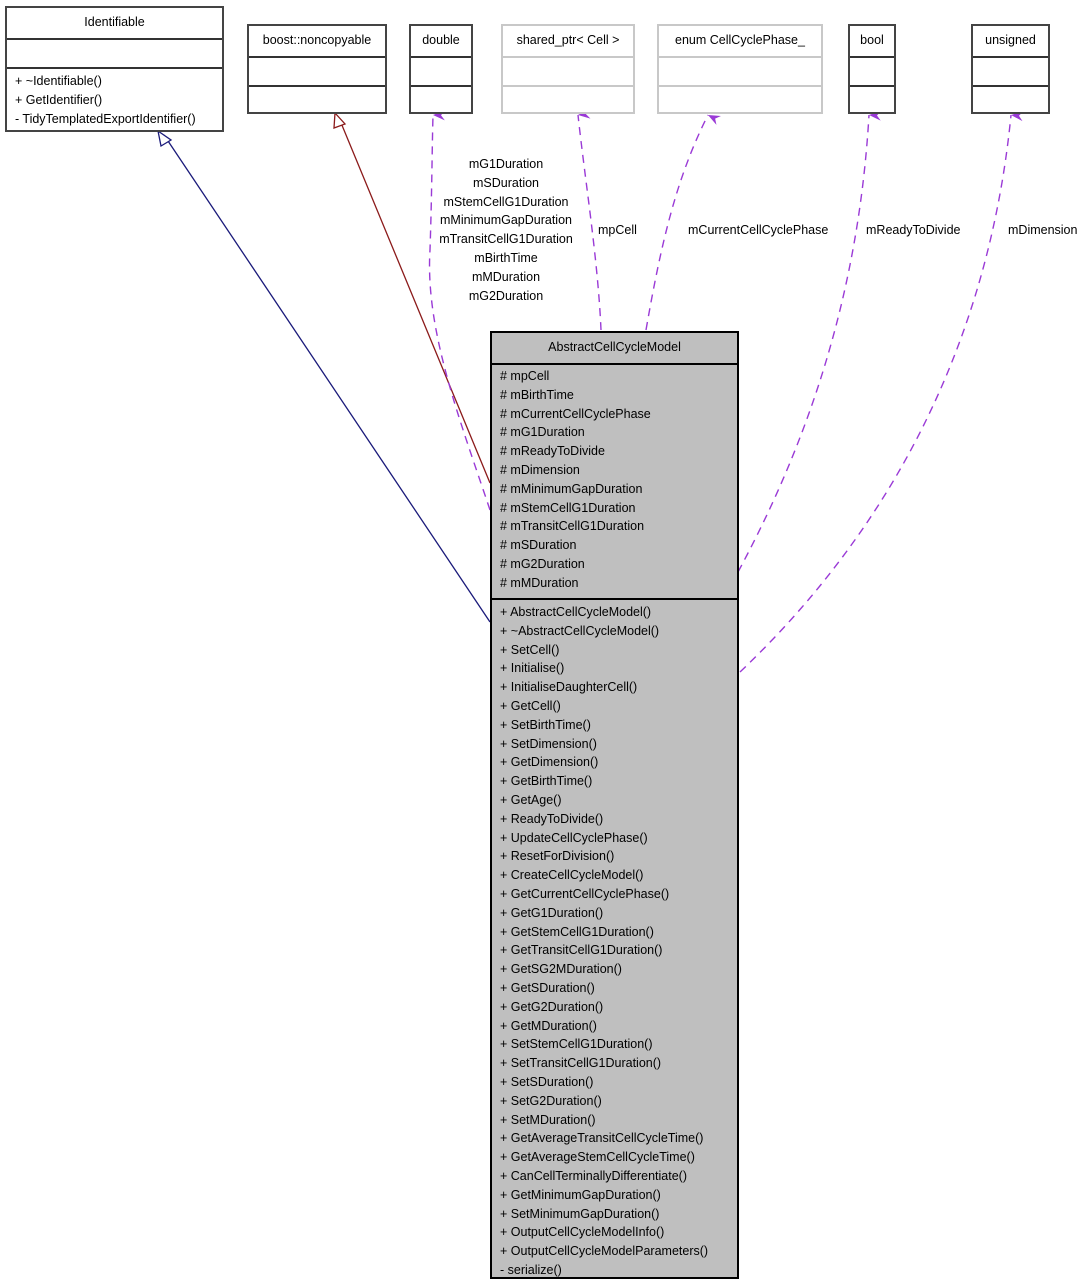  I want to click on class-name: Identifiable, so click(114, 22).